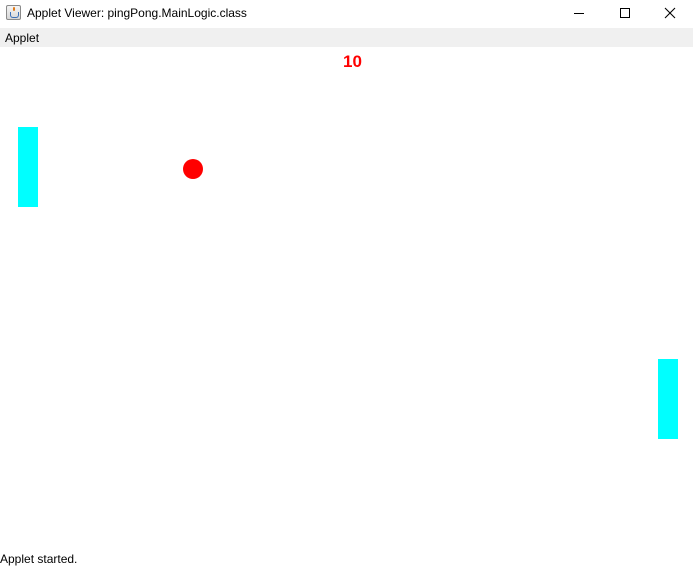 The height and width of the screenshot is (566, 693). I want to click on close-icon, so click(670, 13).